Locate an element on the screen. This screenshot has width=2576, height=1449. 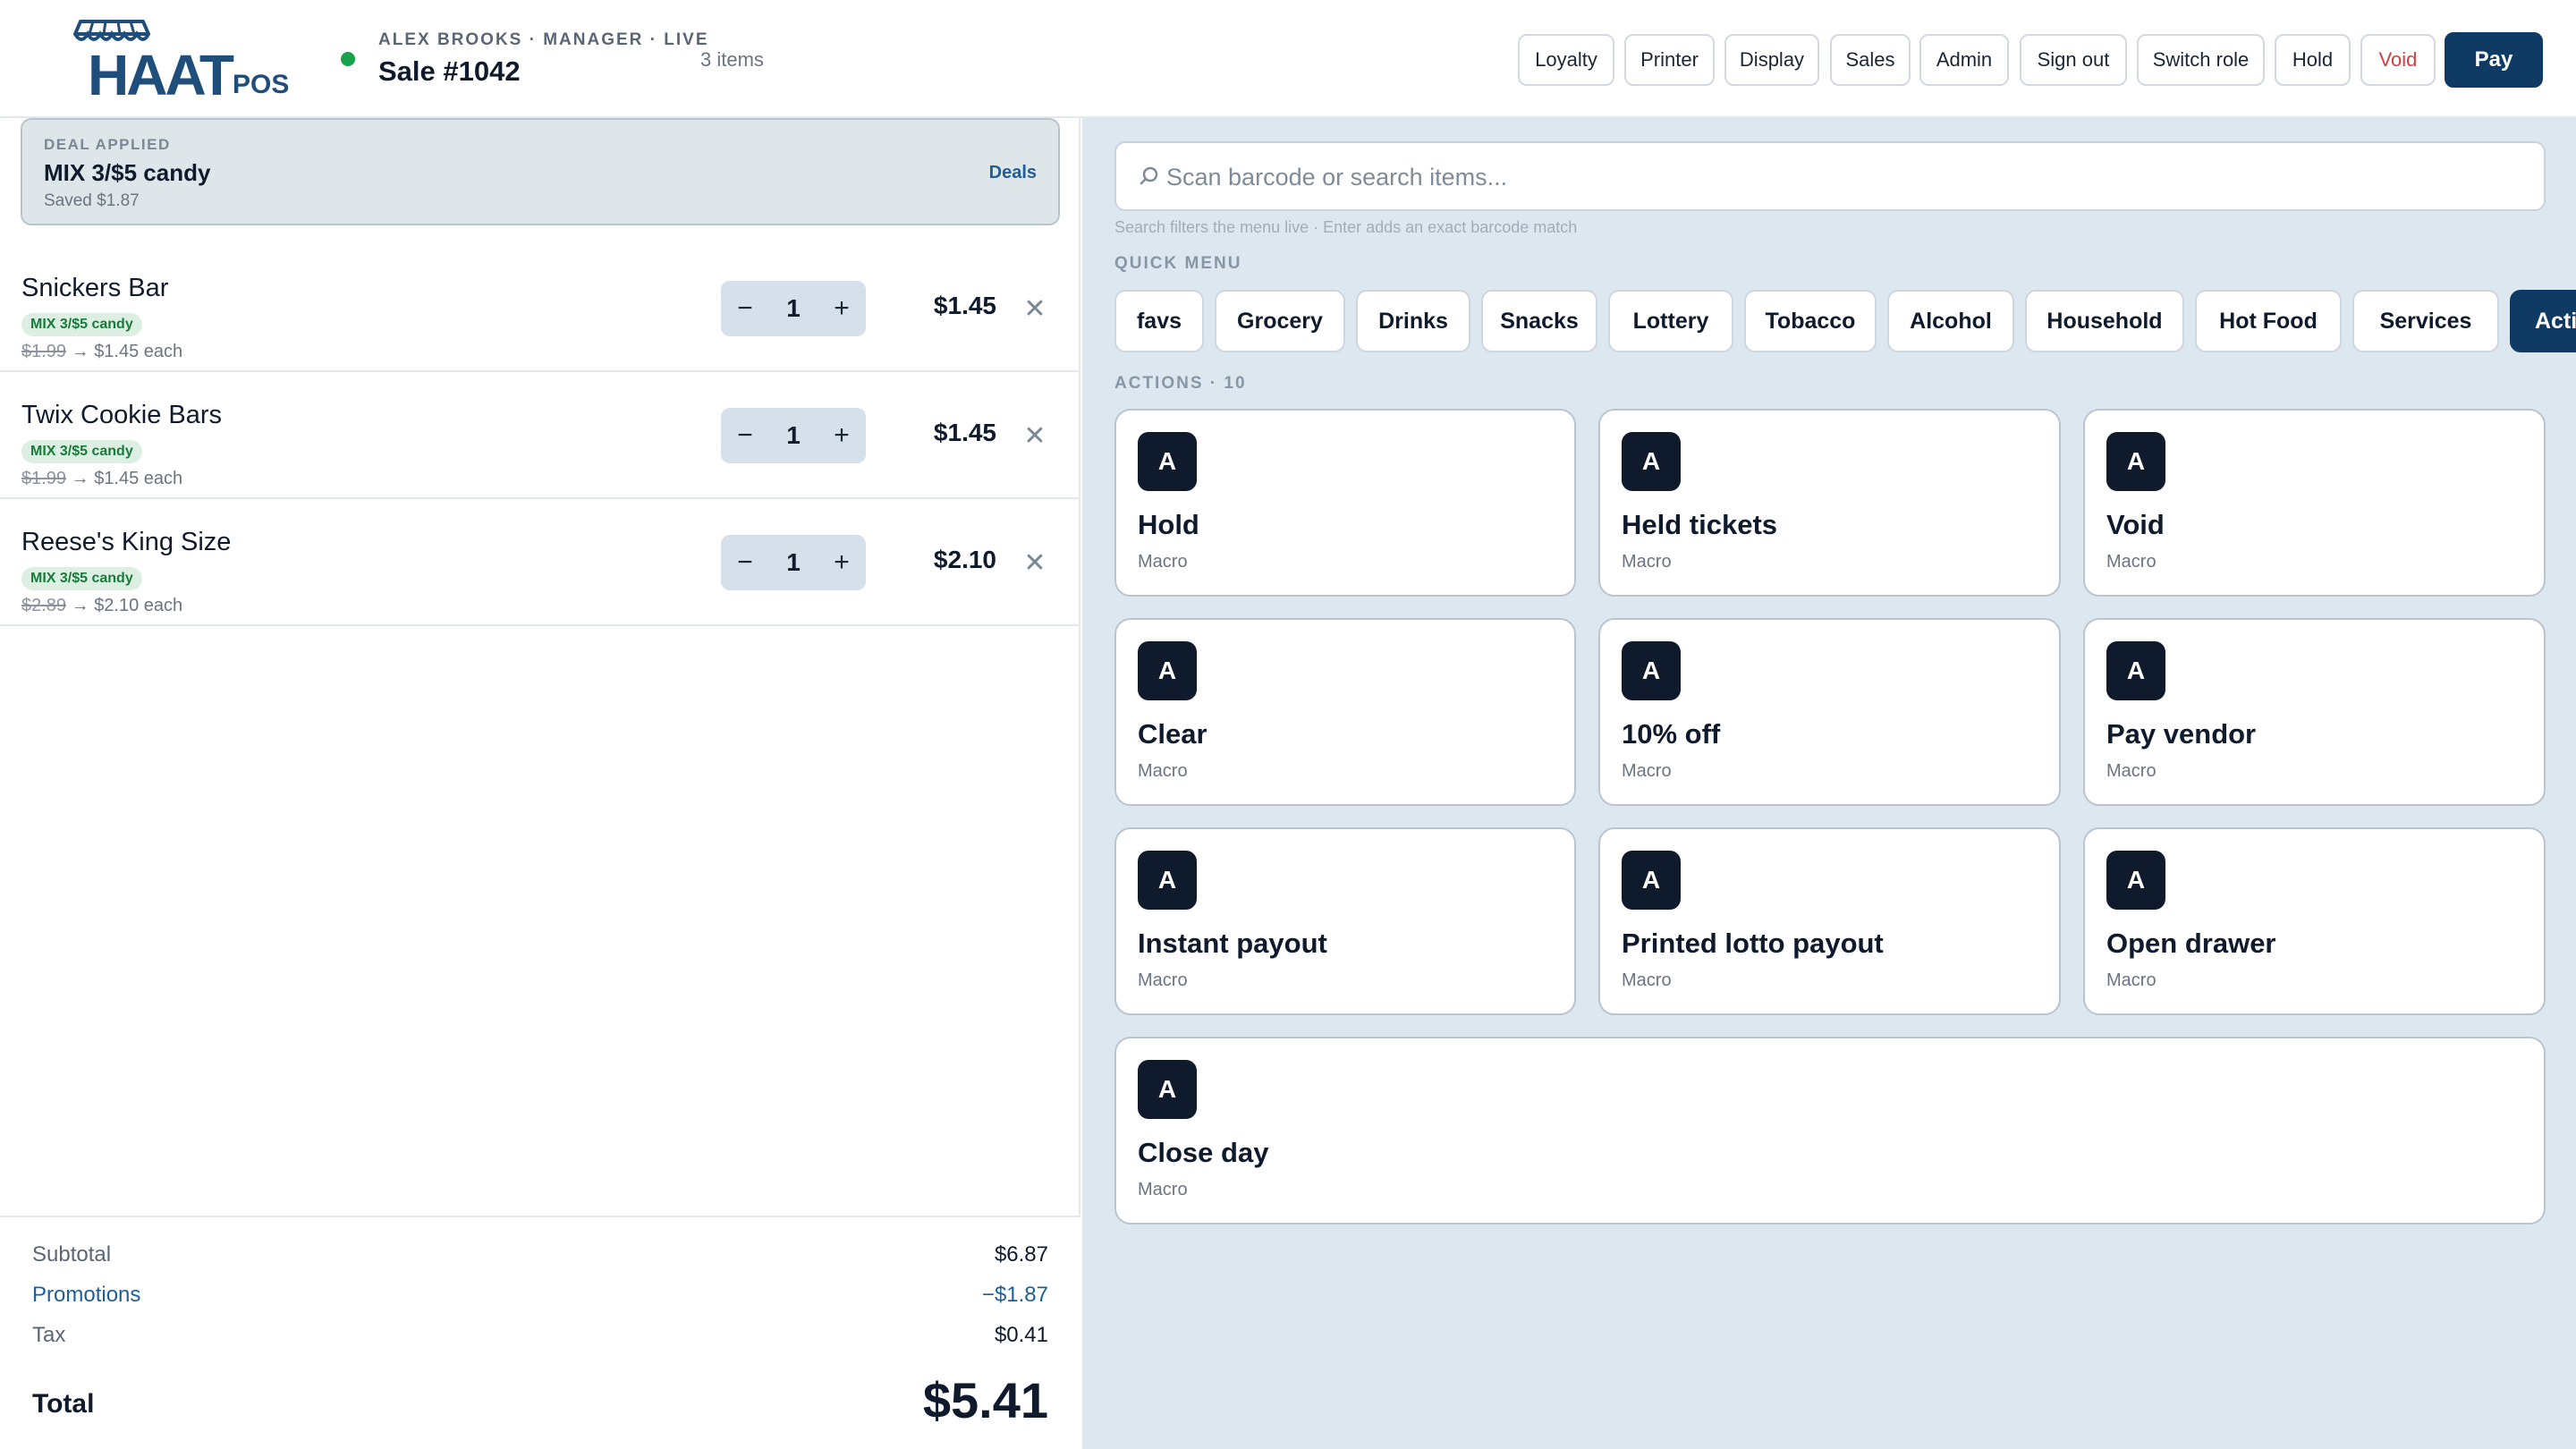
tile-title: Pay vendor is located at coordinates (2181, 734).